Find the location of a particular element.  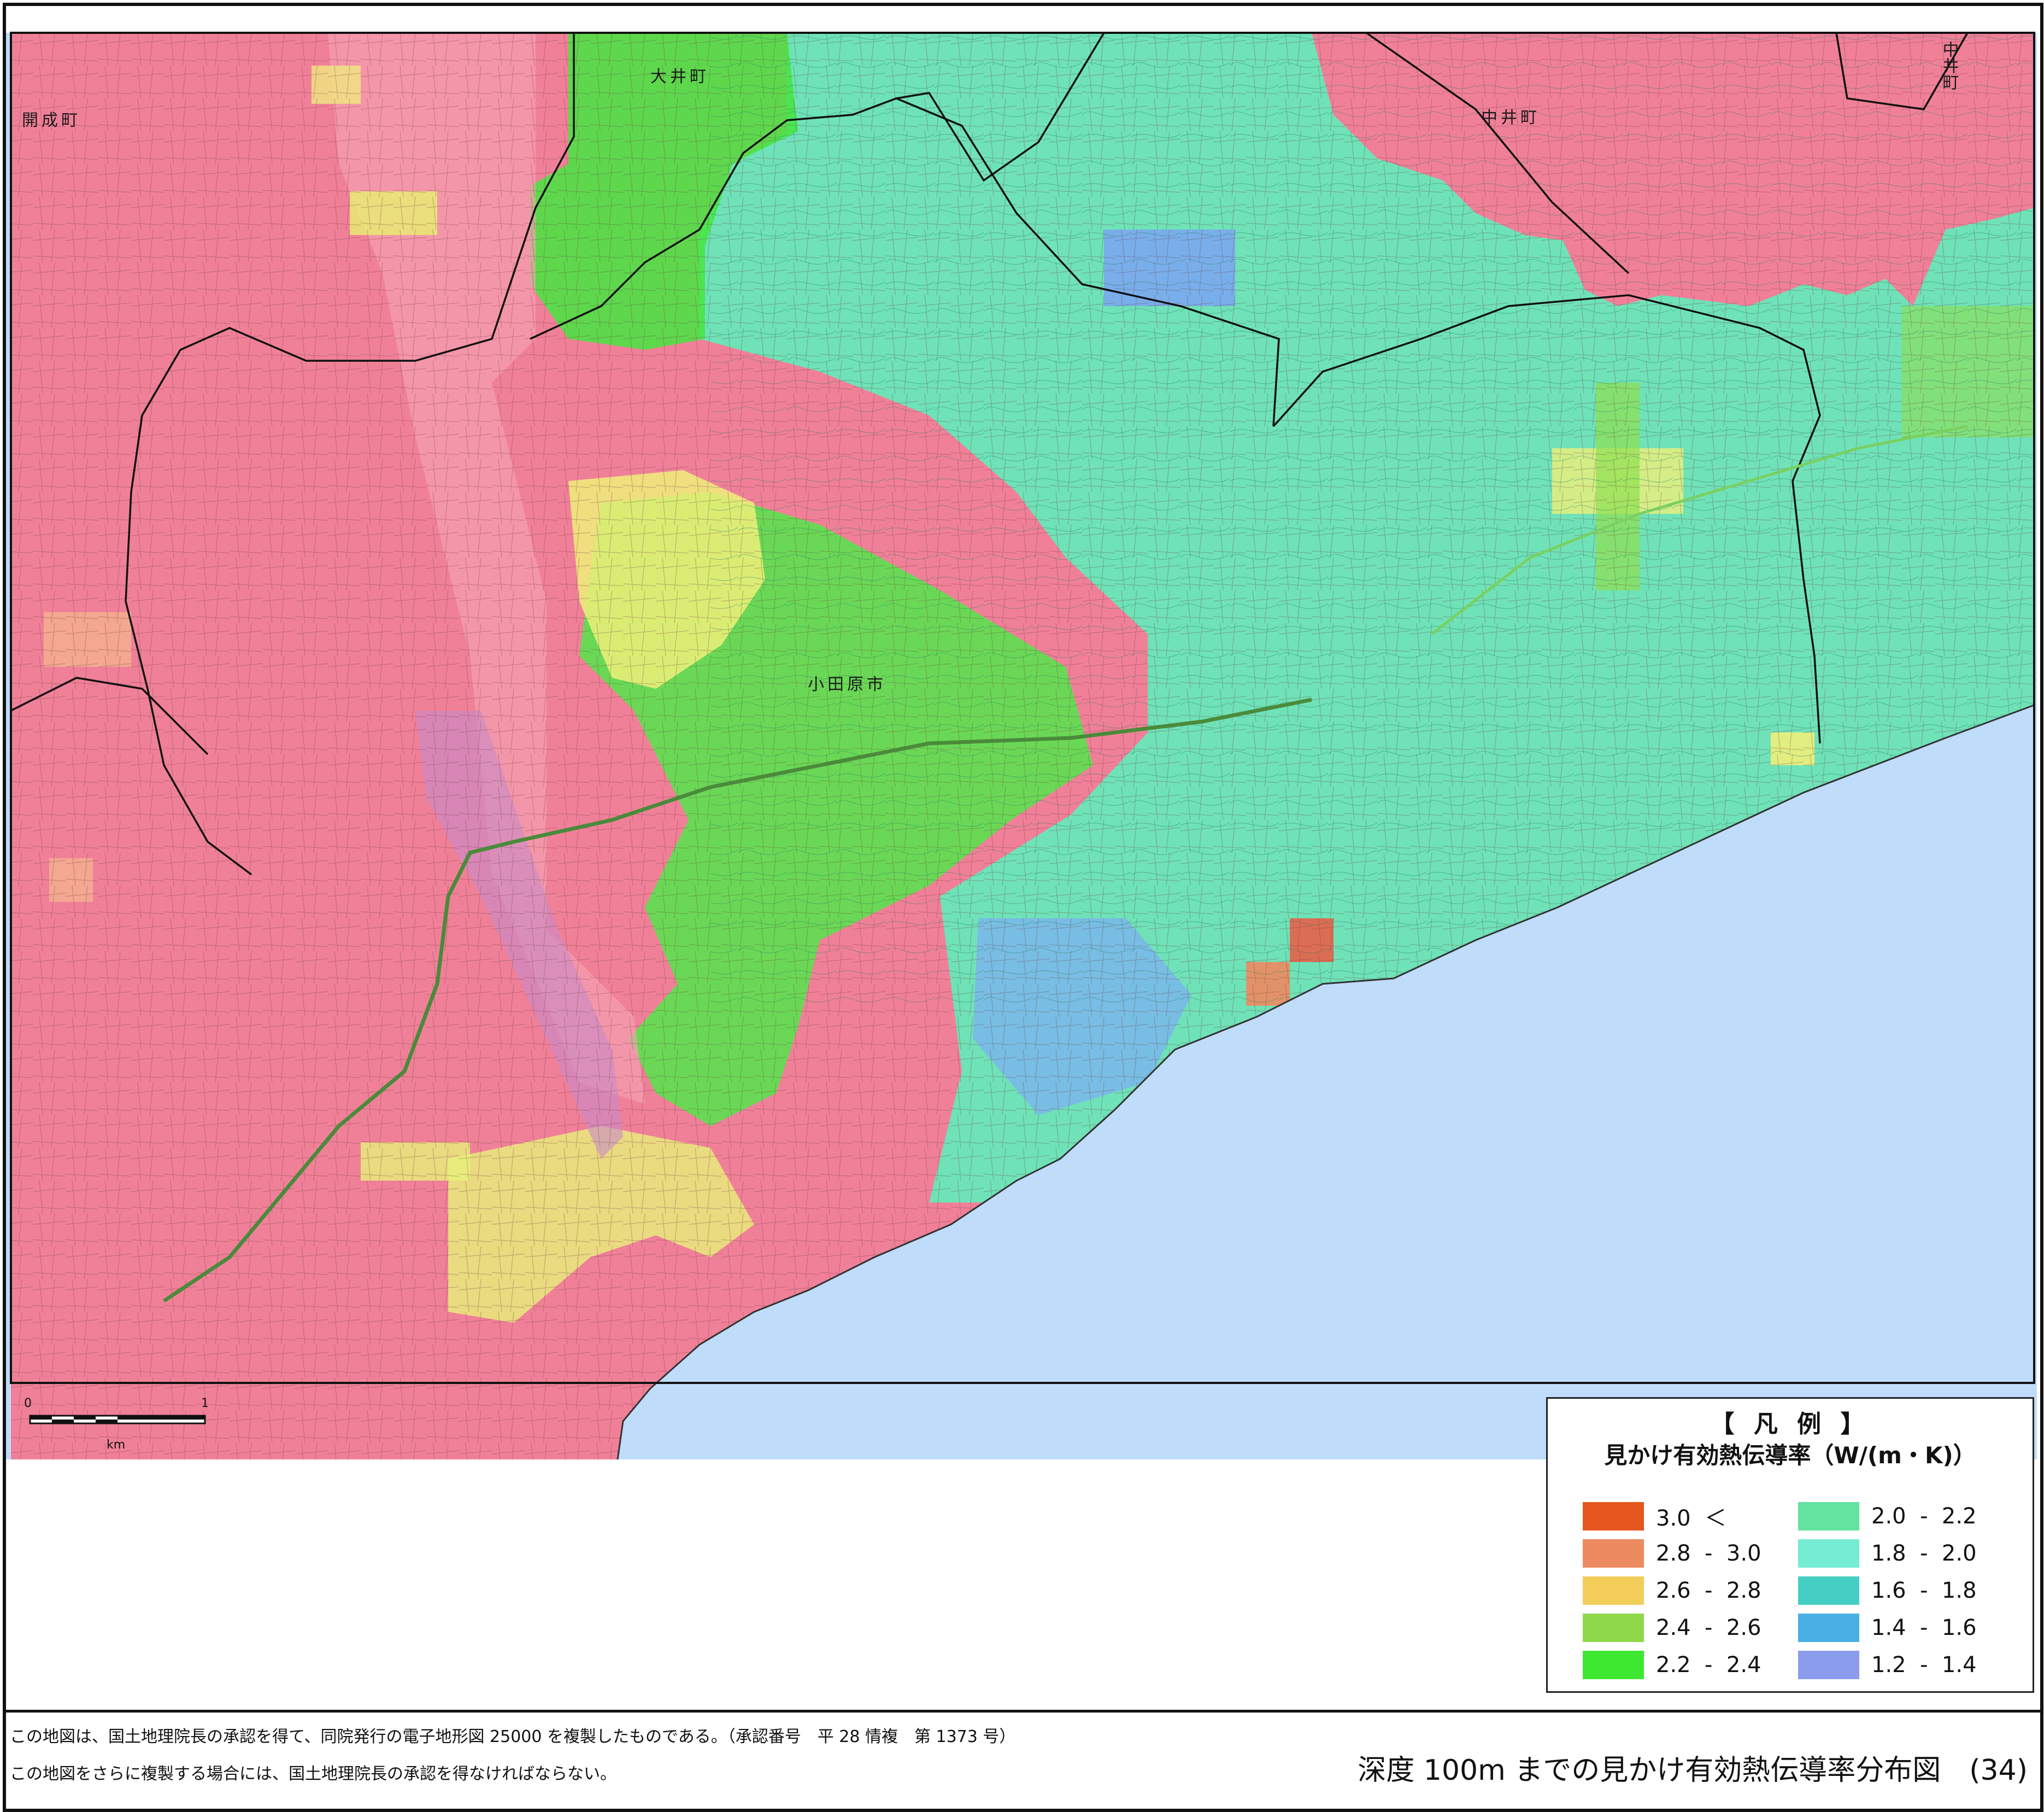

legend-subtitle: 見かけ有効熱伝導率（W/(m・K)） is located at coordinates (1790, 1455).